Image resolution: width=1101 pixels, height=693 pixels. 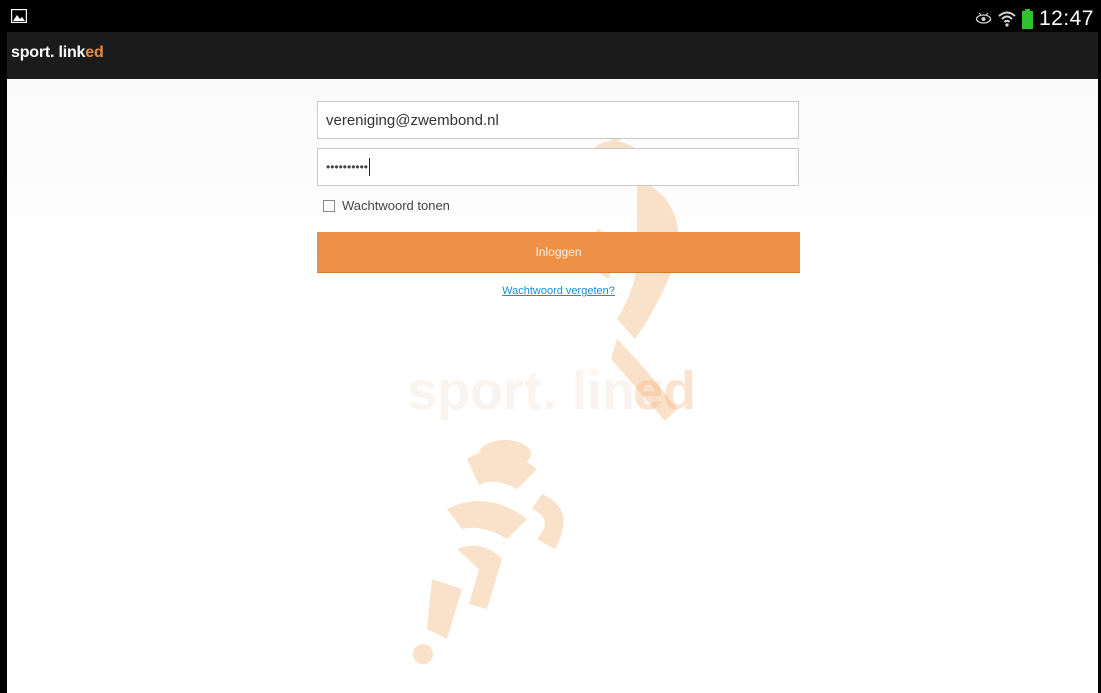 I want to click on login-button-label: Inloggen, so click(x=558, y=252).